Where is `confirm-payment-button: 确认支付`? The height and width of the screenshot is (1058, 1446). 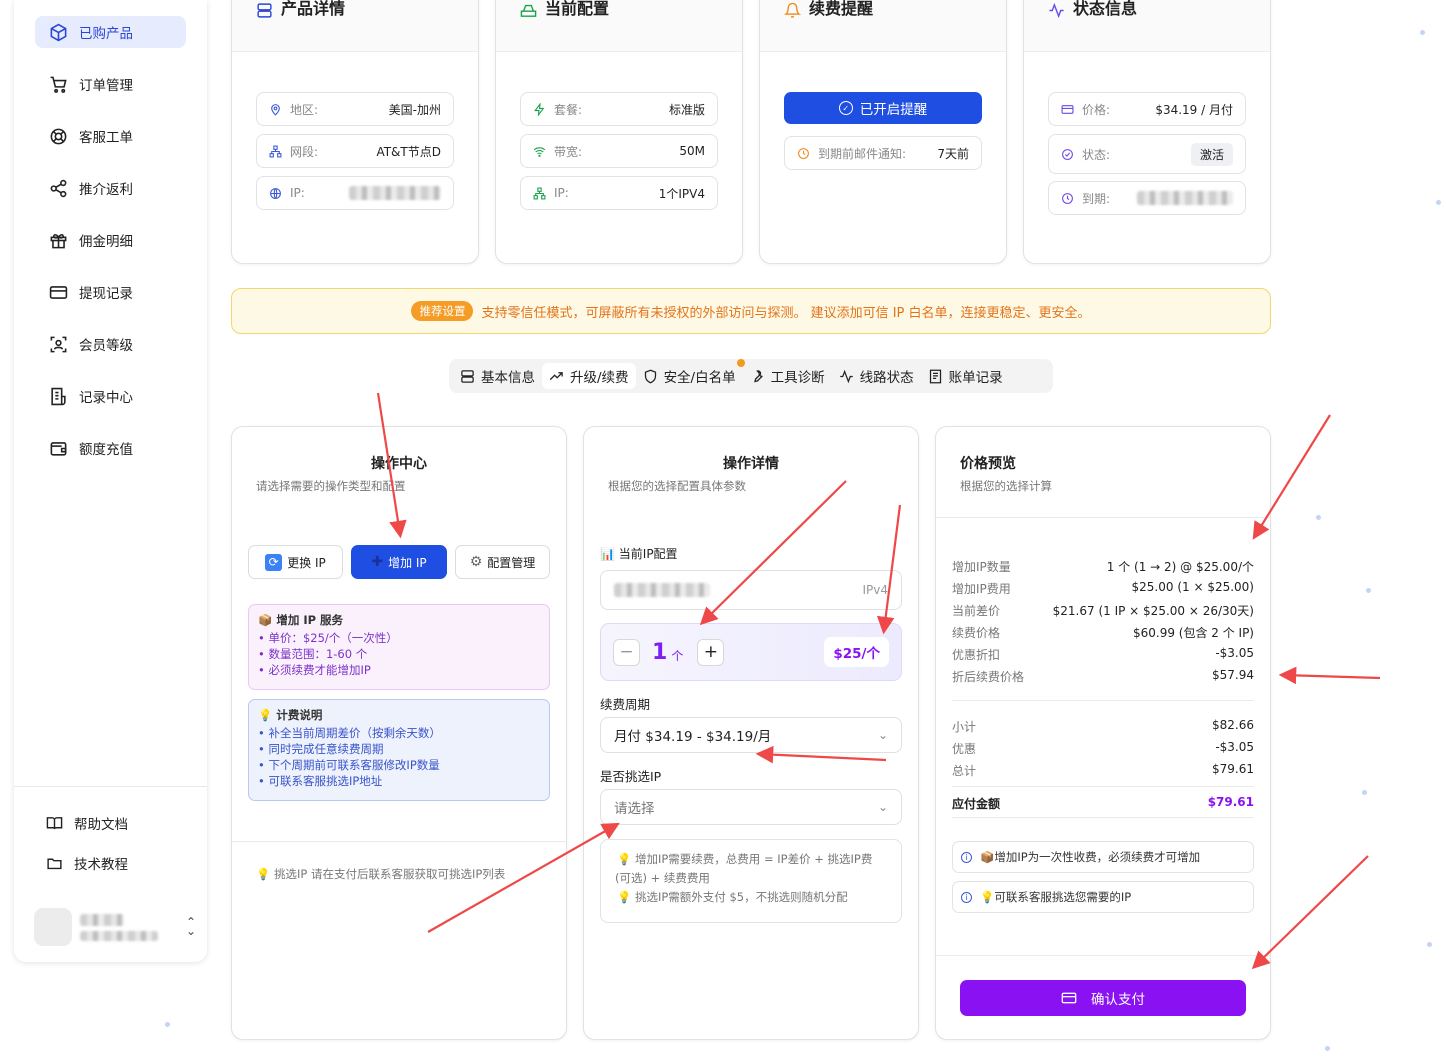 confirm-payment-button: 确认支付 is located at coordinates (1103, 998).